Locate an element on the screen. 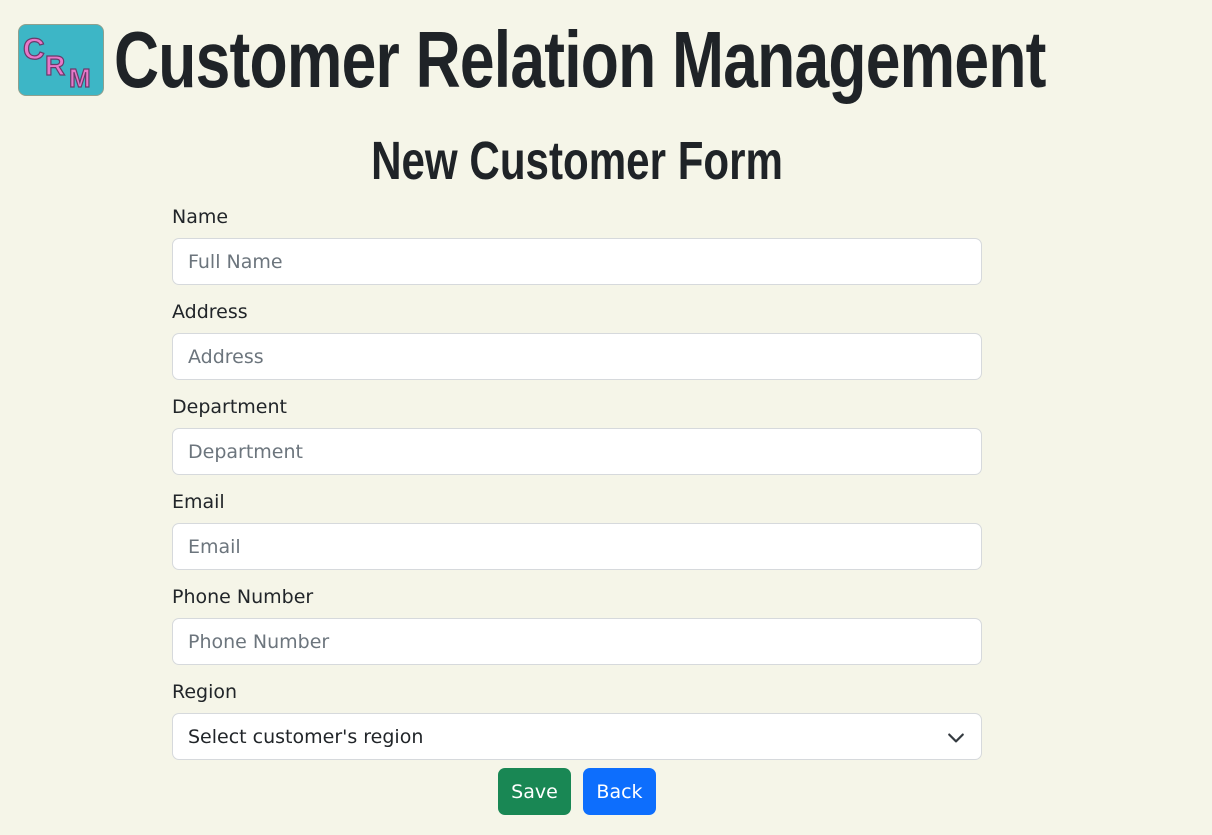 The image size is (1212, 835). crm-logo-graphic: C R M is located at coordinates (56, 62).